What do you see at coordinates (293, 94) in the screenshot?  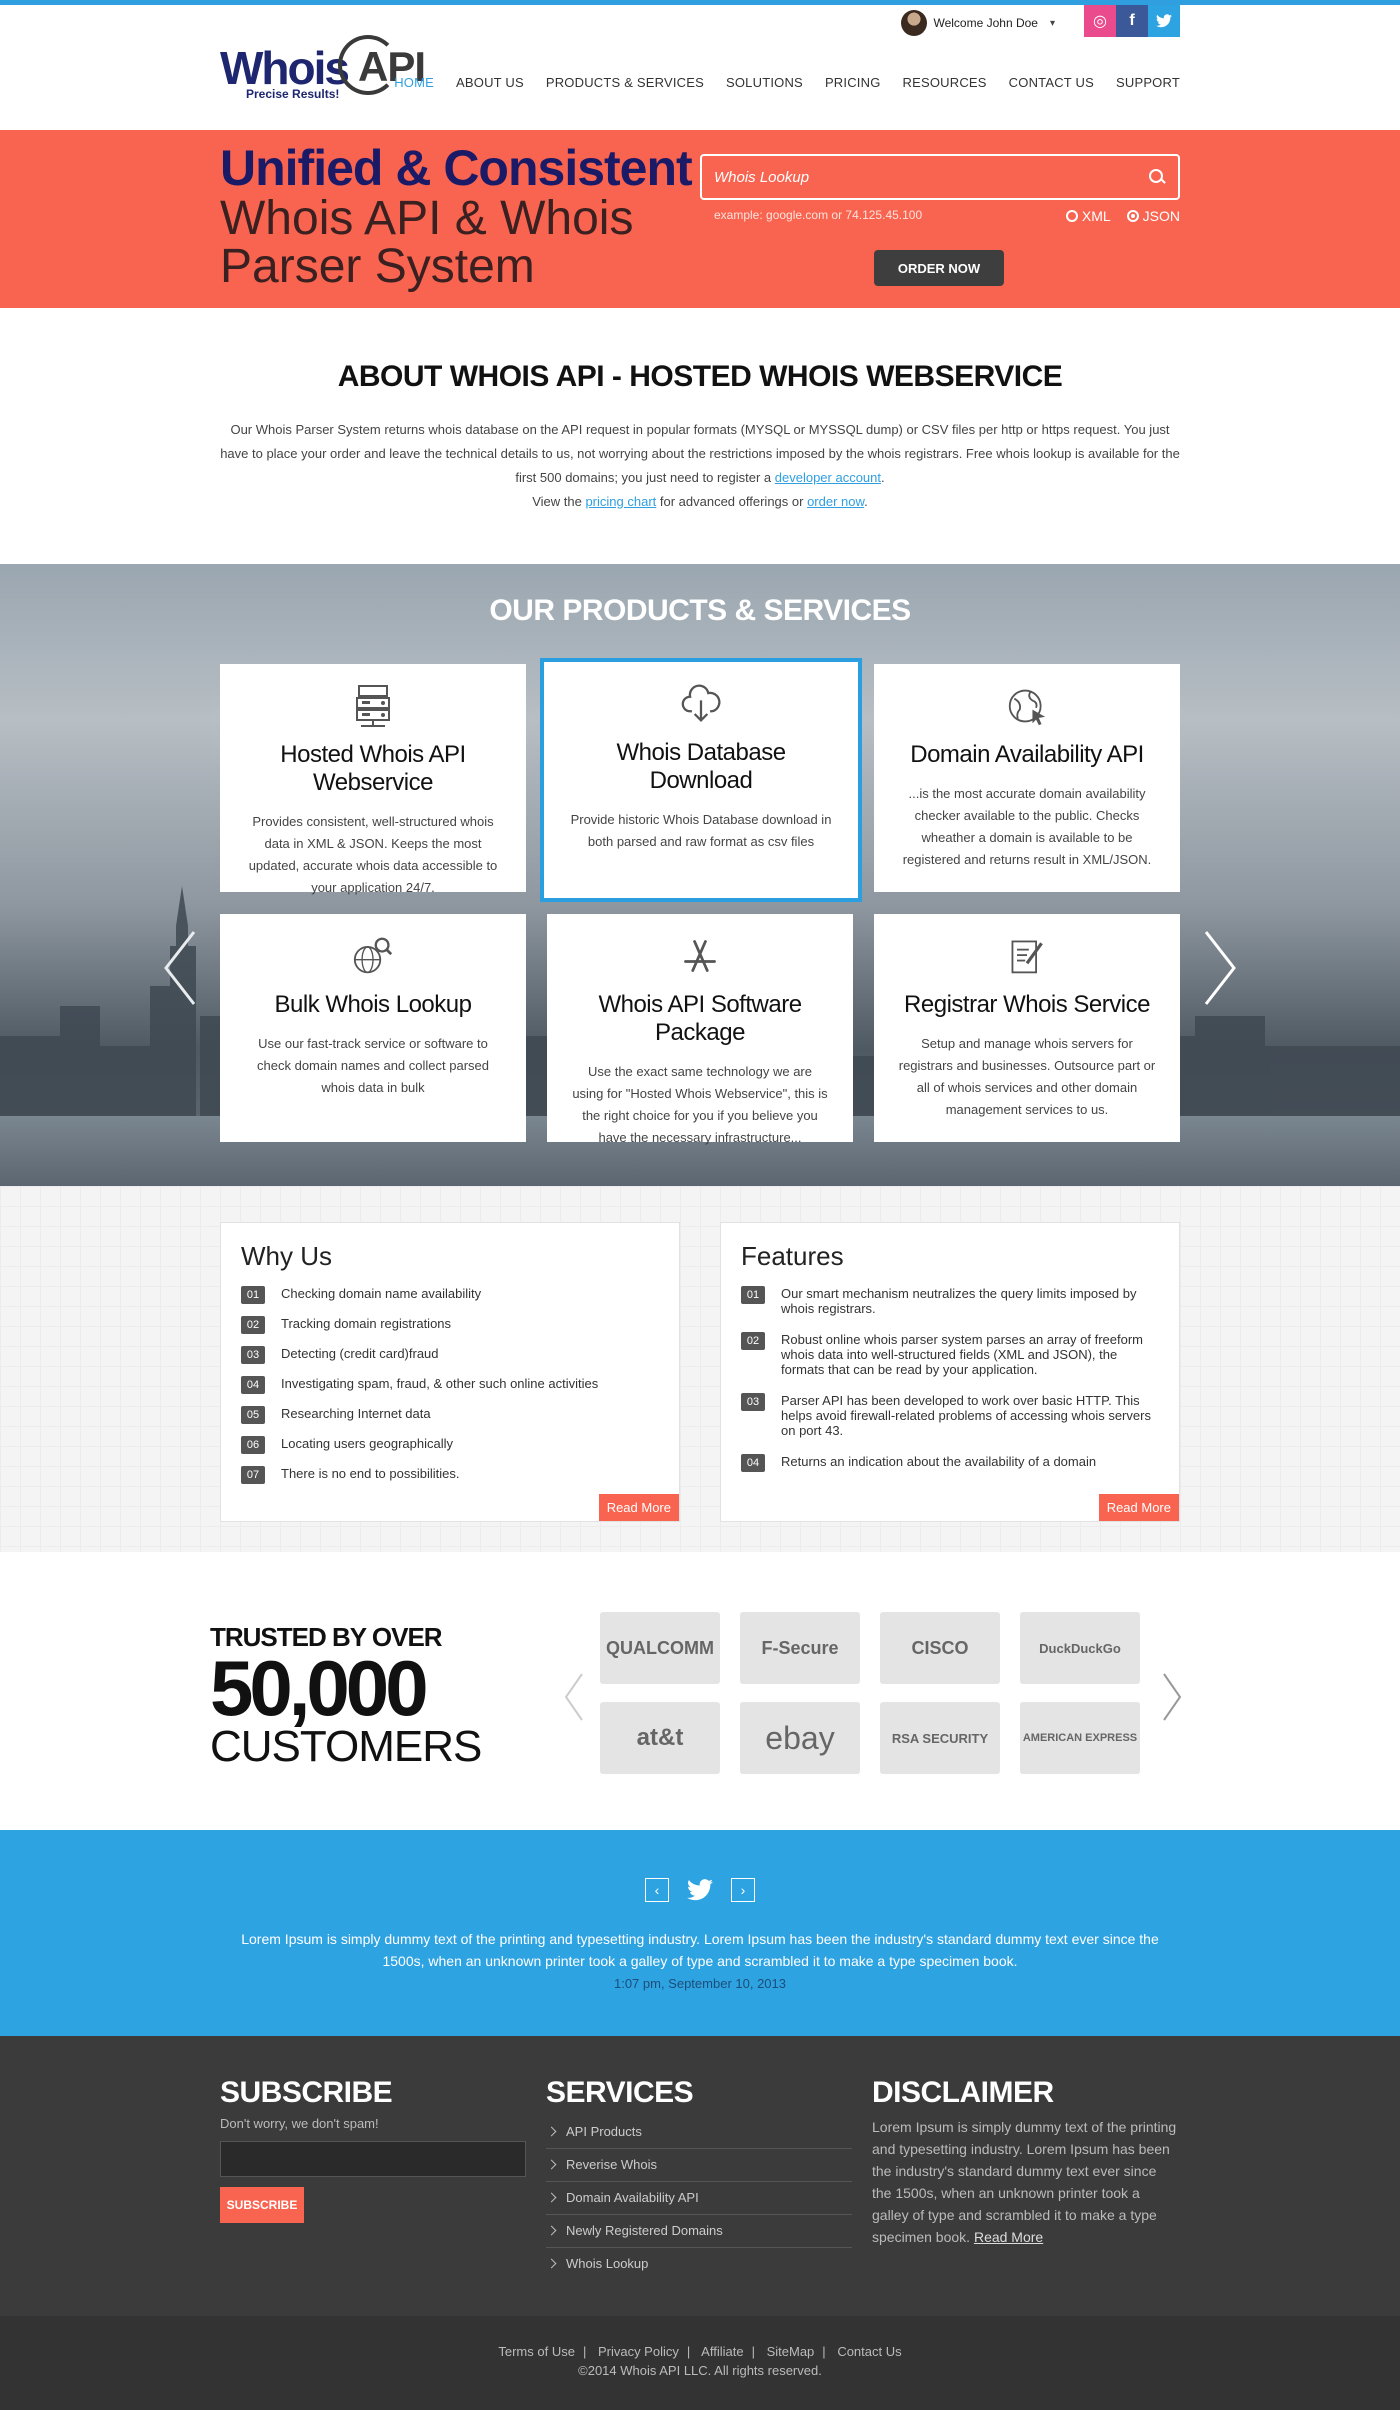 I see `logo-tagline: Precise Results!` at bounding box center [293, 94].